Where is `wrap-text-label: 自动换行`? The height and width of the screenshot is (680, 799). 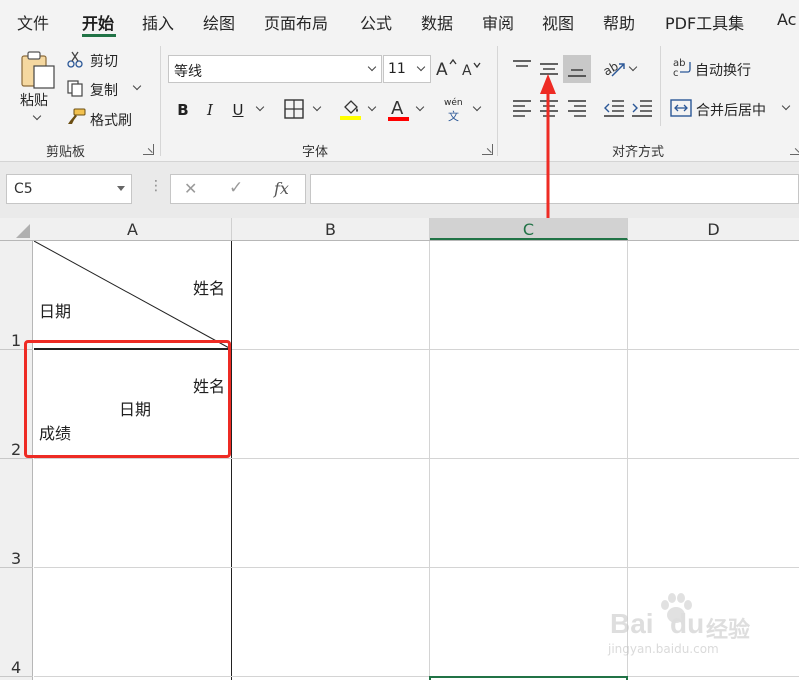 wrap-text-label: 自动换行 is located at coordinates (723, 71).